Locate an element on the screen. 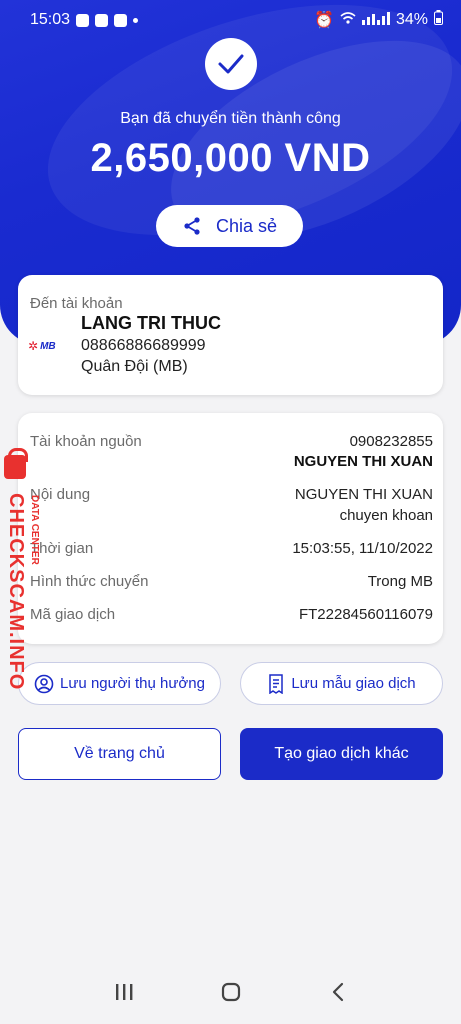 This screenshot has width=461, height=1024. recent-apps-button is located at coordinates (124, 992).